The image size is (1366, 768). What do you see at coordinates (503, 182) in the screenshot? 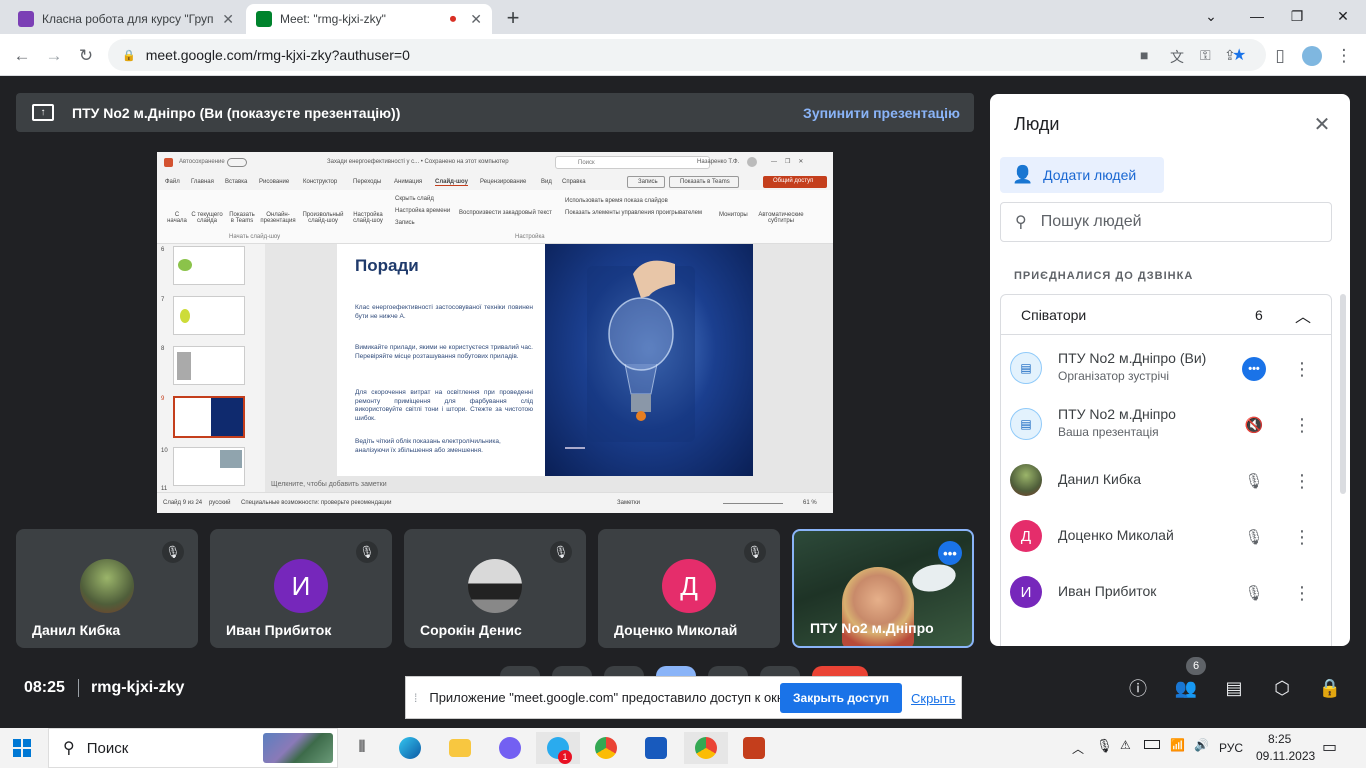
I see `ribbon-tab-review: Рецензирование` at bounding box center [503, 182].